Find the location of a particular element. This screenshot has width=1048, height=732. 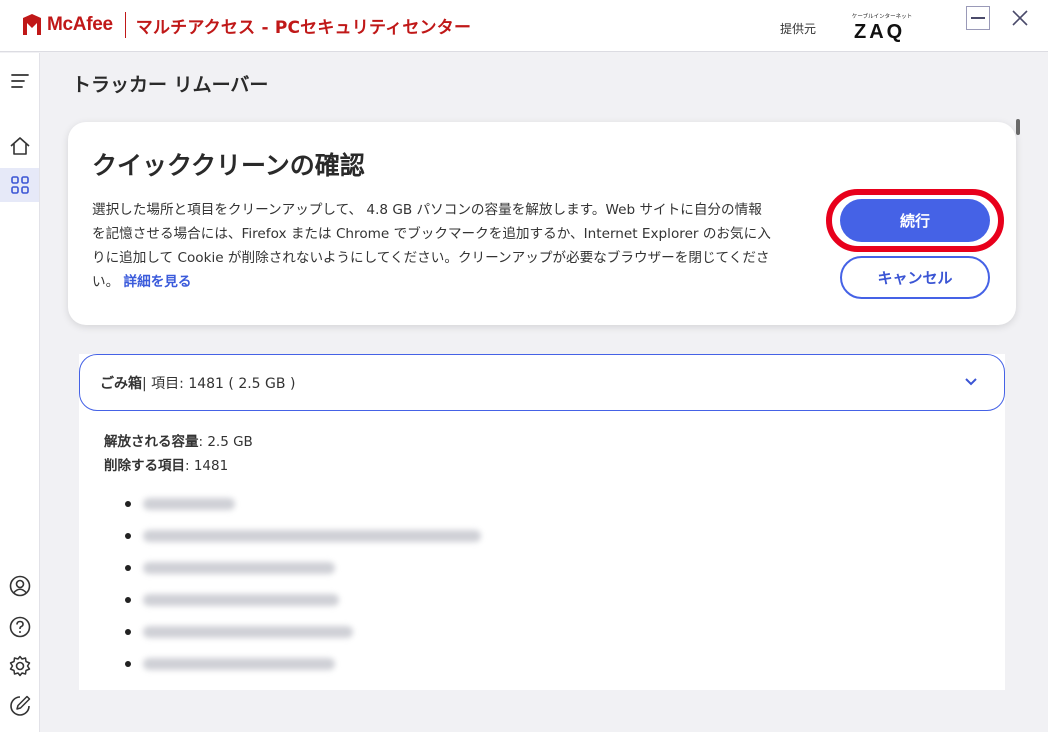

cancel-button: キャンセル is located at coordinates (915, 277).